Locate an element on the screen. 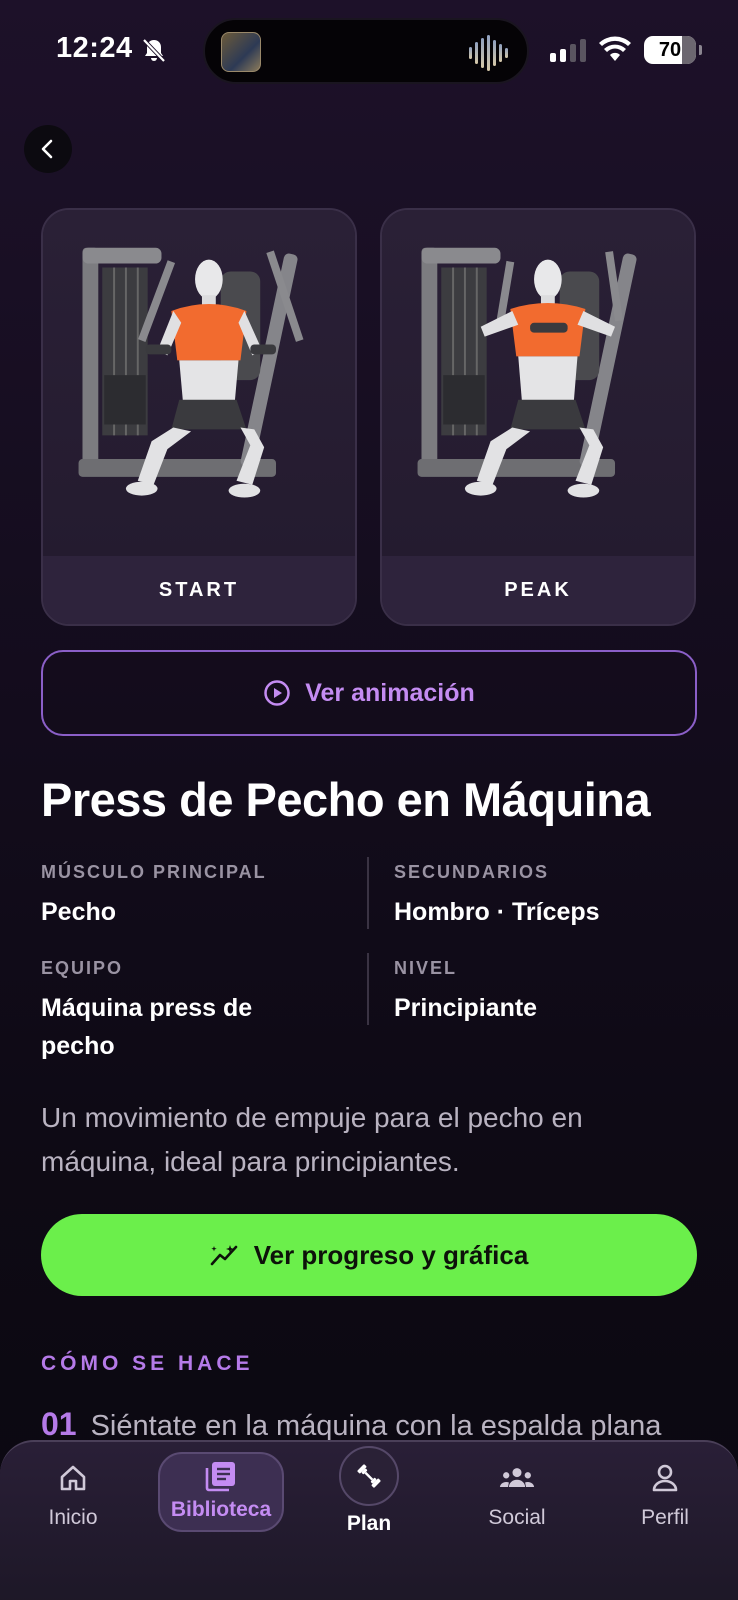 This screenshot has width=738, height=1600. primary-muscle-value: Pecho is located at coordinates (79, 912).